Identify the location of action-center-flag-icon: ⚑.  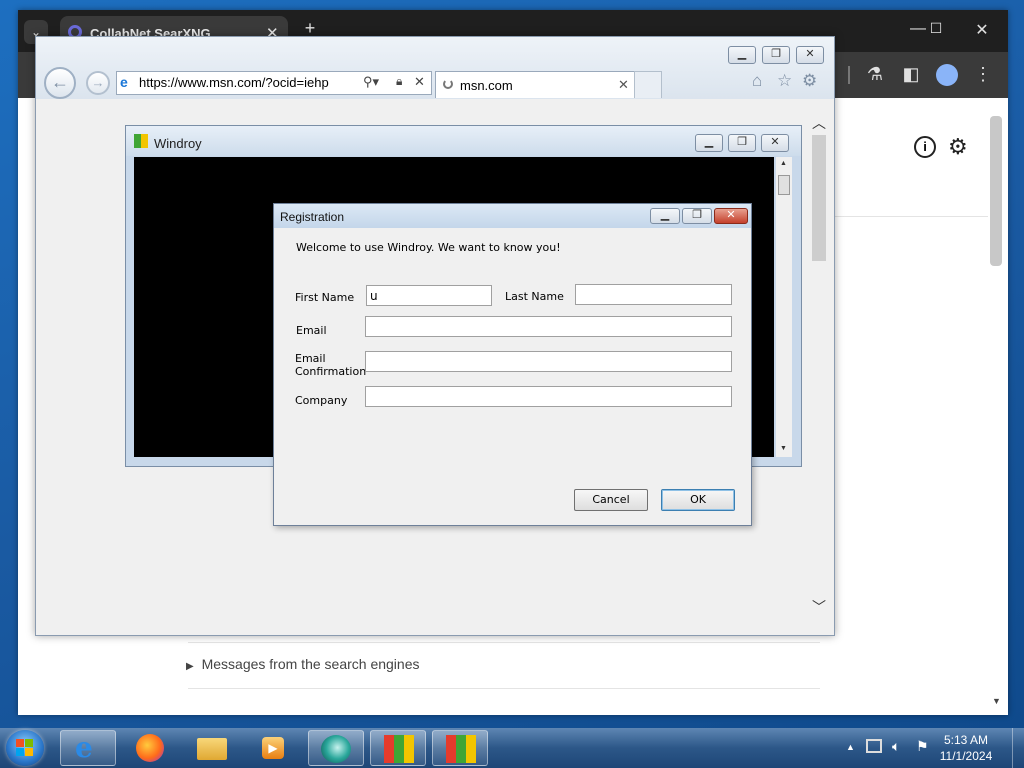
(922, 746).